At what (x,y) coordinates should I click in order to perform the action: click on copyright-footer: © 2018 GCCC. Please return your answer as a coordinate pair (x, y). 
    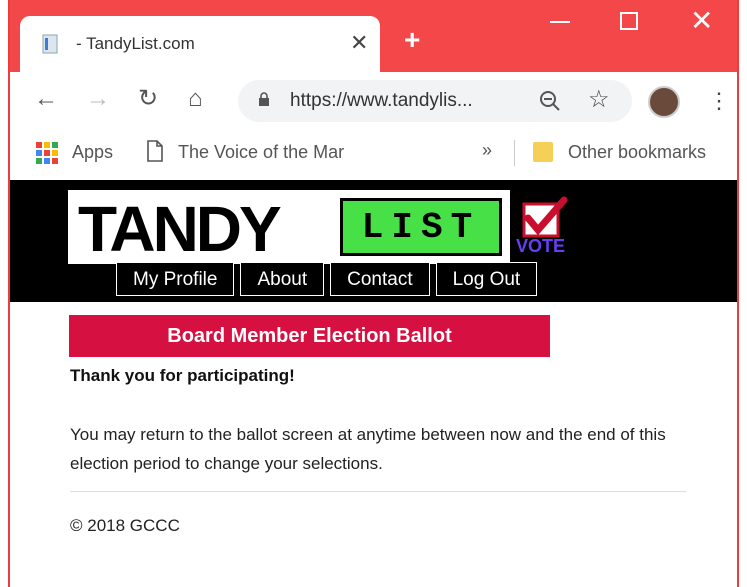
    Looking at the image, I should click on (125, 525).